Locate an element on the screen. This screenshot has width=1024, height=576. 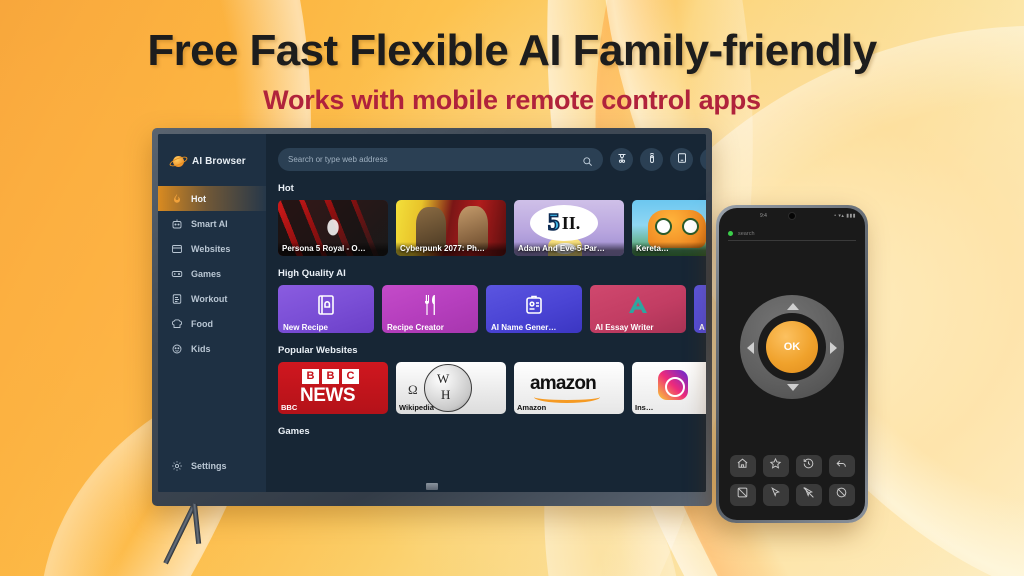
bbc-logo: BBC is located at coordinates (330, 376).